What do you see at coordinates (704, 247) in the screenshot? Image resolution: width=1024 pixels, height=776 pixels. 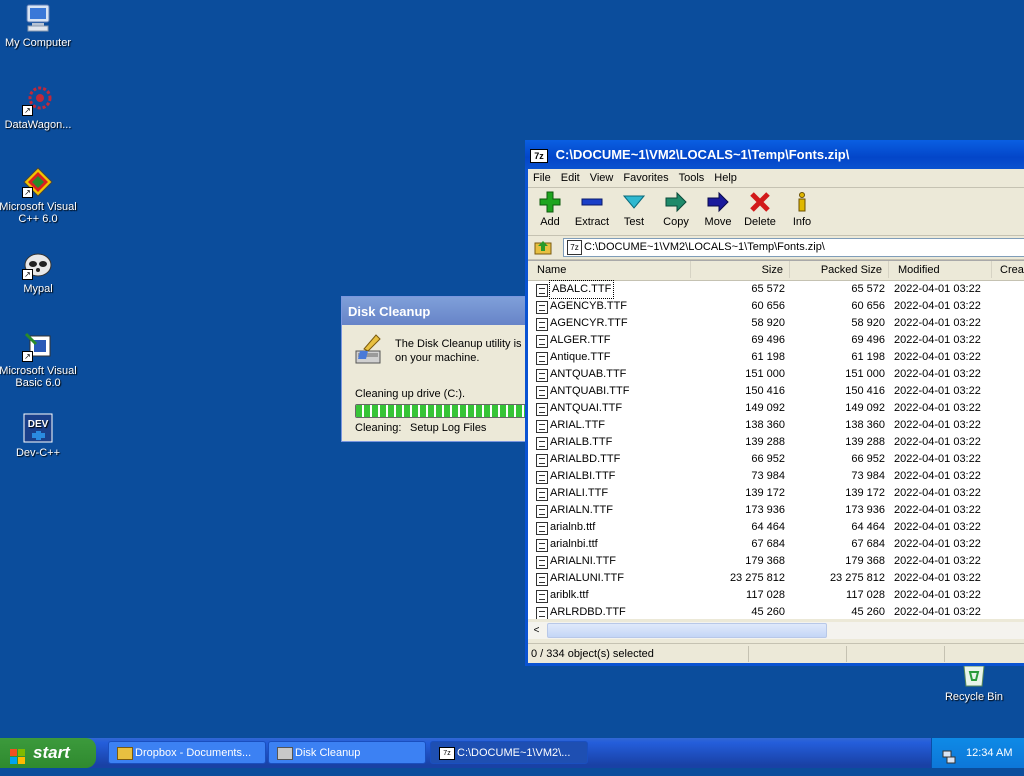 I see `address-text: C:\DOCUME~1\VM2\LOCALS~1\Temp\Fonts.zip\` at bounding box center [704, 247].